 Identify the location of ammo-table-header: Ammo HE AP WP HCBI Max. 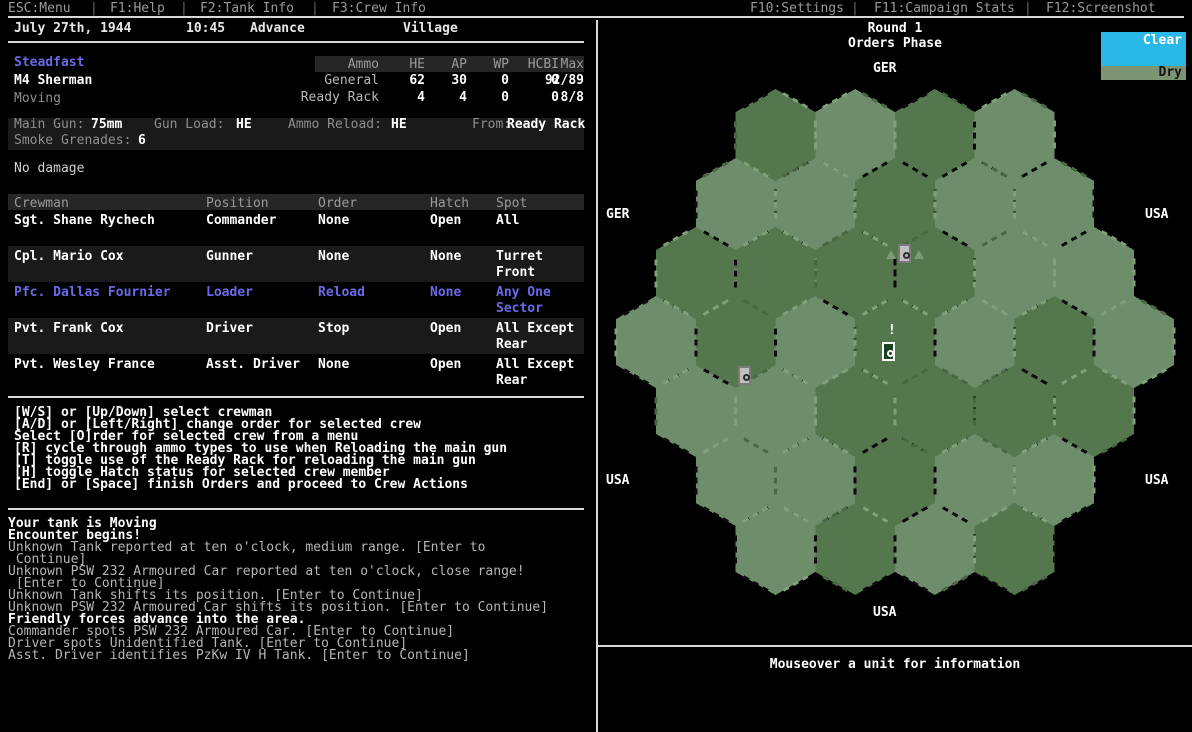
(449, 64).